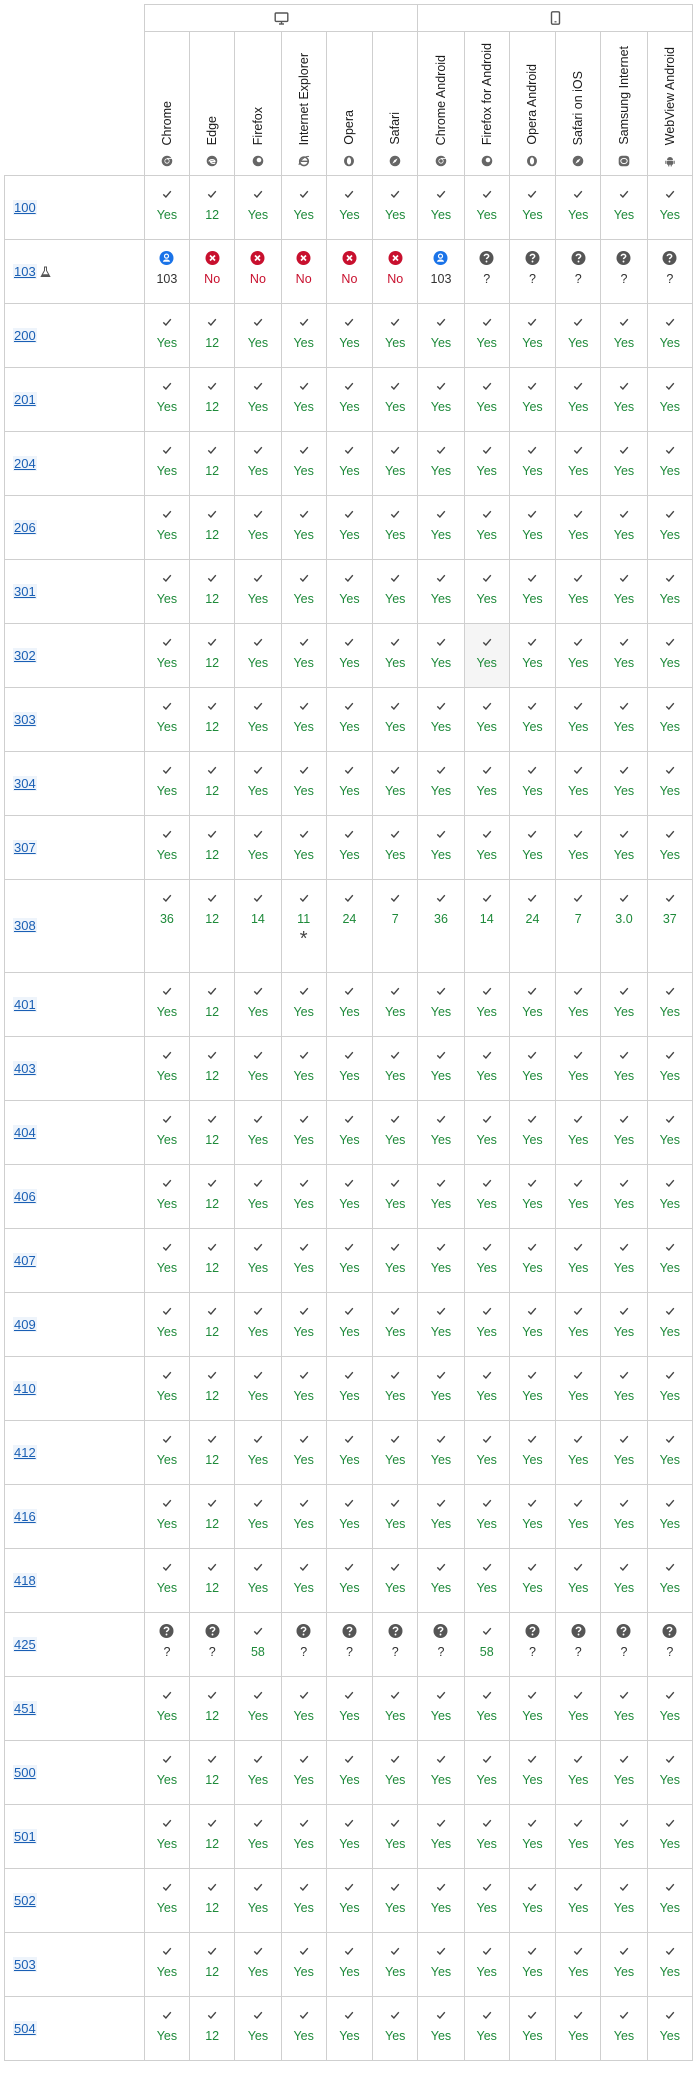 This screenshot has height=2077, width=698. I want to click on support-cell: 7, so click(395, 926).